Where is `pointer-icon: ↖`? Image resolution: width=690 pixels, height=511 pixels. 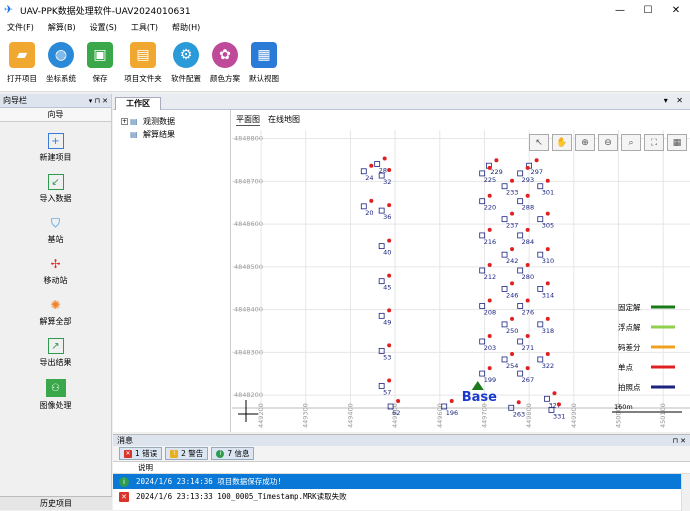 pointer-icon: ↖ is located at coordinates (539, 142).